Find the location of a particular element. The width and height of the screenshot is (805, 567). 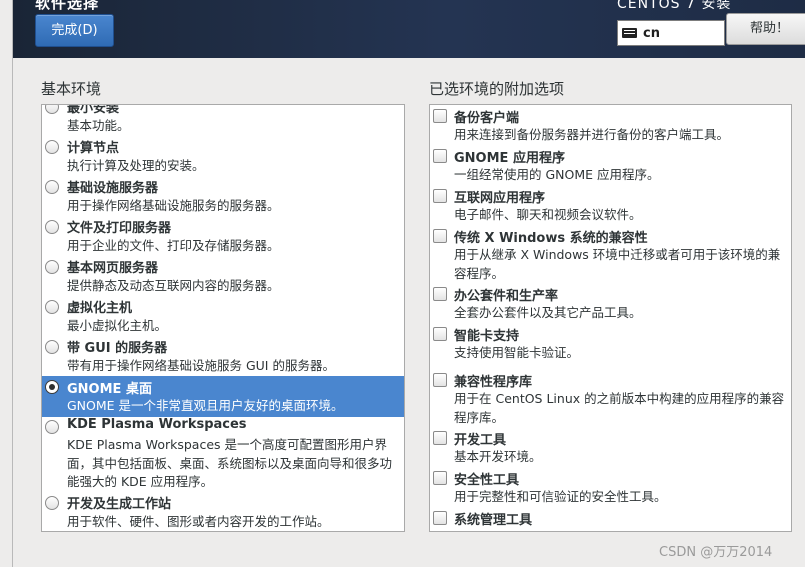

env-item-title: KDE Plasma Workspaces is located at coordinates (157, 424).